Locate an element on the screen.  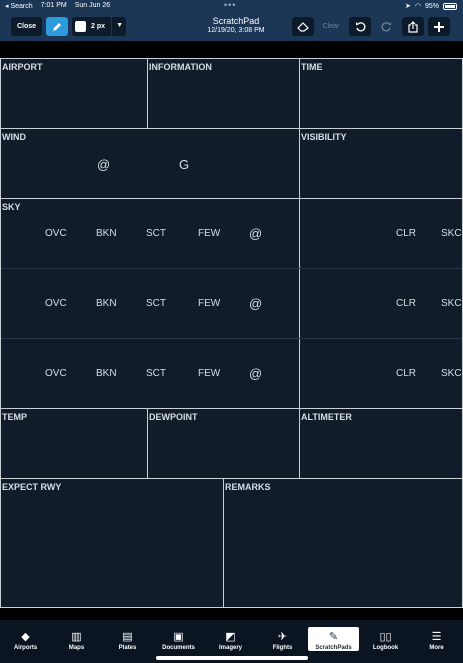
page-timestamp: 12/19/20, 3:08 PM is located at coordinates (236, 30).